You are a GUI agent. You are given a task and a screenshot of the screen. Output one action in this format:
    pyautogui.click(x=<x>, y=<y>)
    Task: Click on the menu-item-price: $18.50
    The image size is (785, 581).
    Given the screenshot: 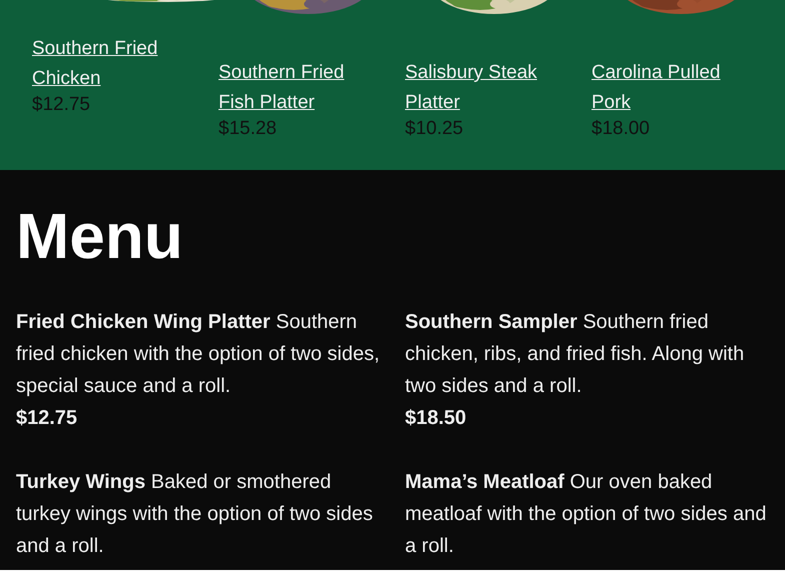 What is the action you would take?
    pyautogui.click(x=436, y=418)
    